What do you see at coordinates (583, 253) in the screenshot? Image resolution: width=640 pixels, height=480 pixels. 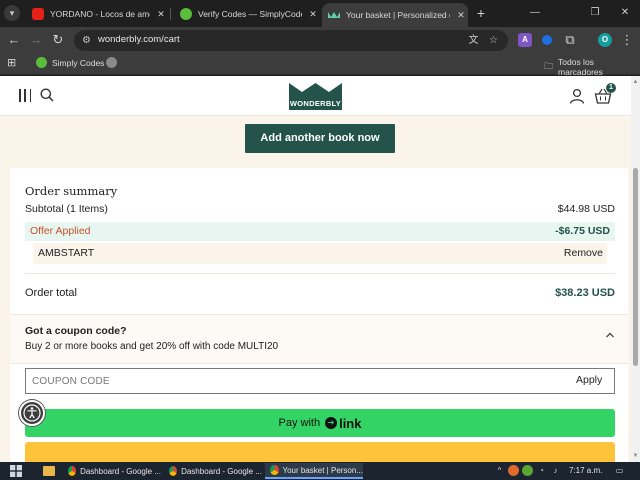 I see `remove-coupon-button: Remove` at bounding box center [583, 253].